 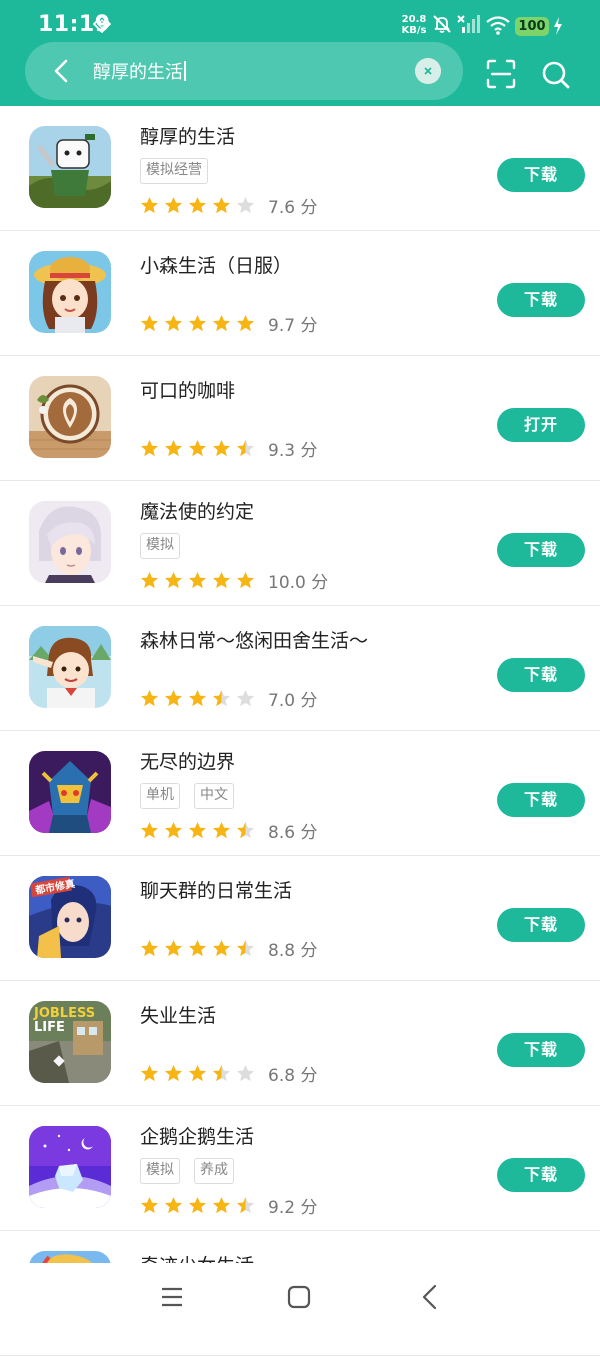 I want to click on app-list-item: 都市修真 聊天群的日常生活 8.8 分 下载, so click(x=300, y=918).